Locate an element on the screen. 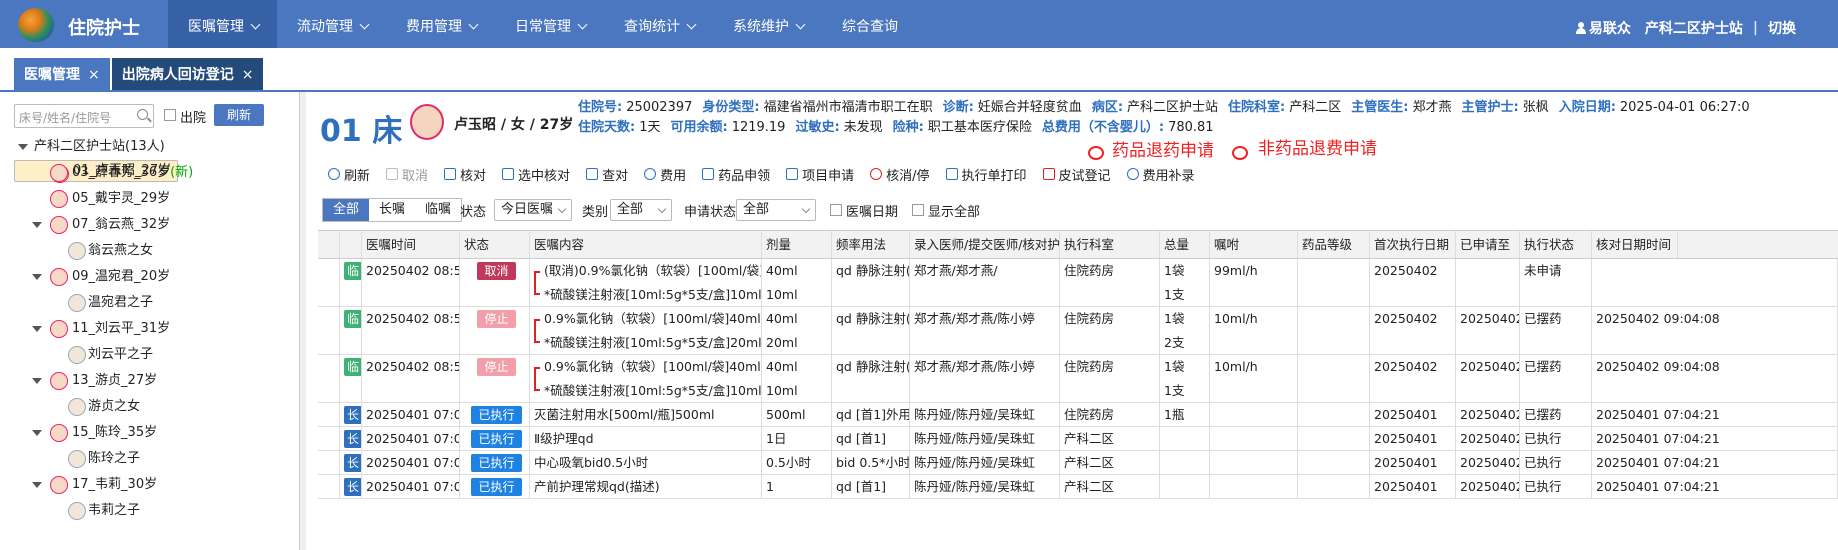 This screenshot has width=1838, height=550. tree-patient: 11_刘云平_31岁 is located at coordinates (157, 329).